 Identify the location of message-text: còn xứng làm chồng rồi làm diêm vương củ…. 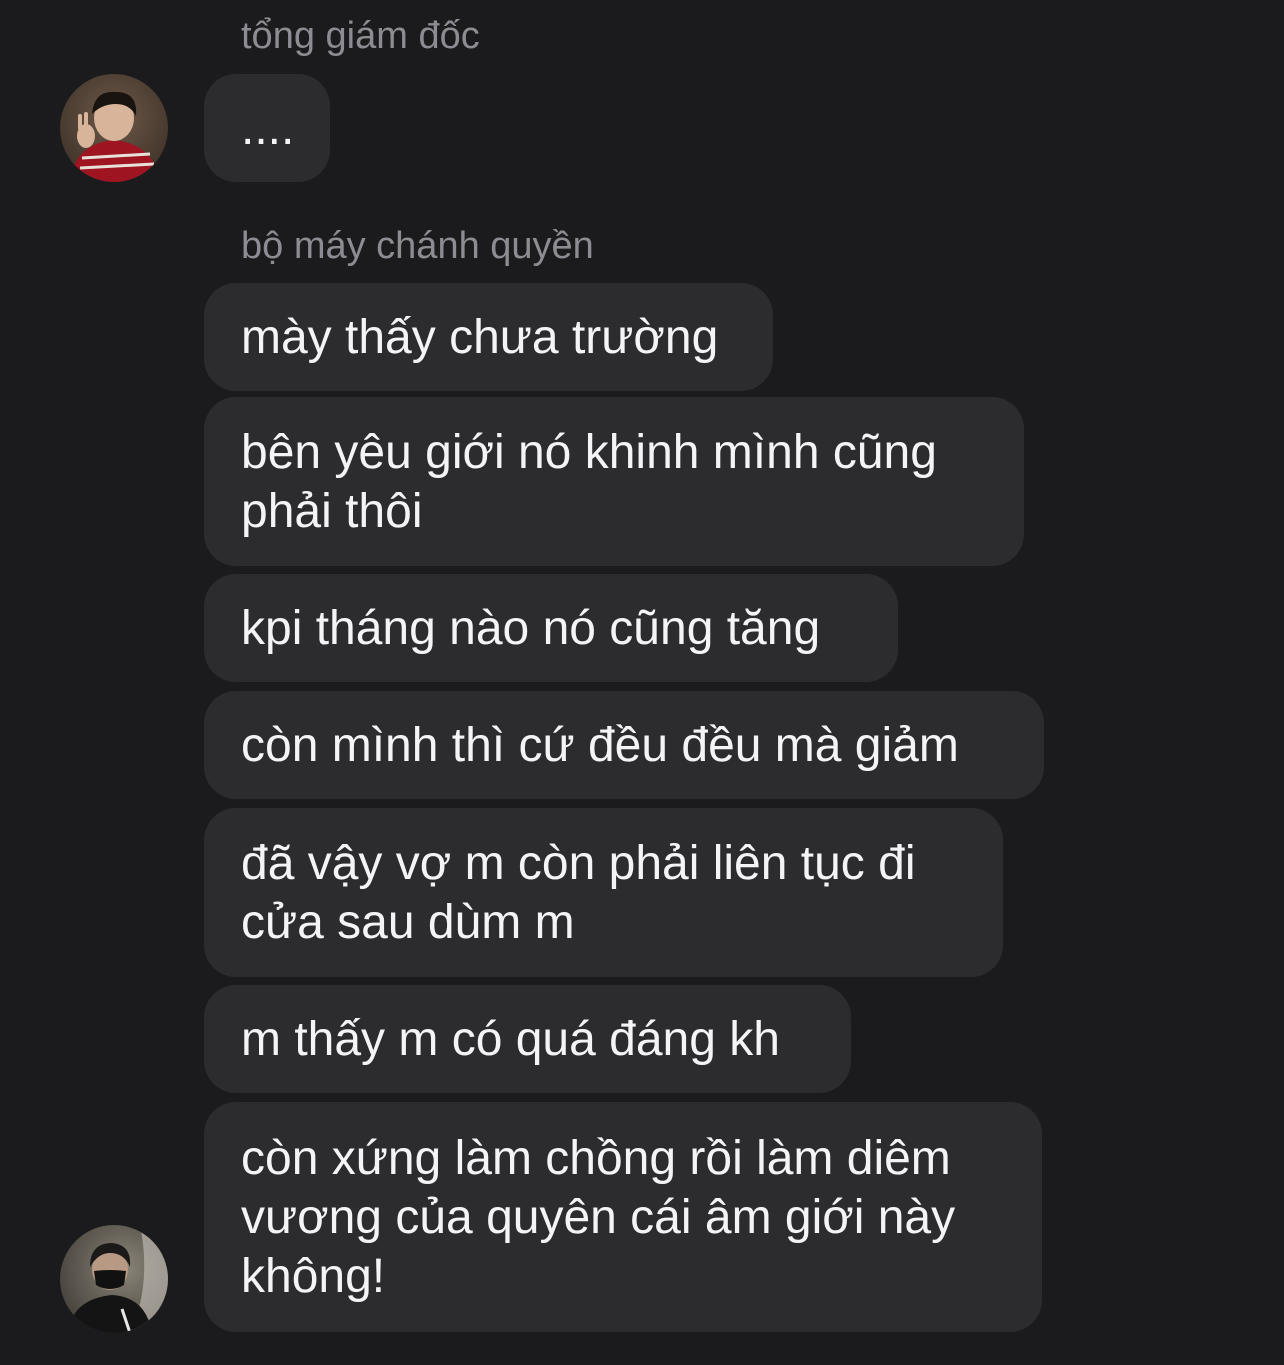
(598, 1217).